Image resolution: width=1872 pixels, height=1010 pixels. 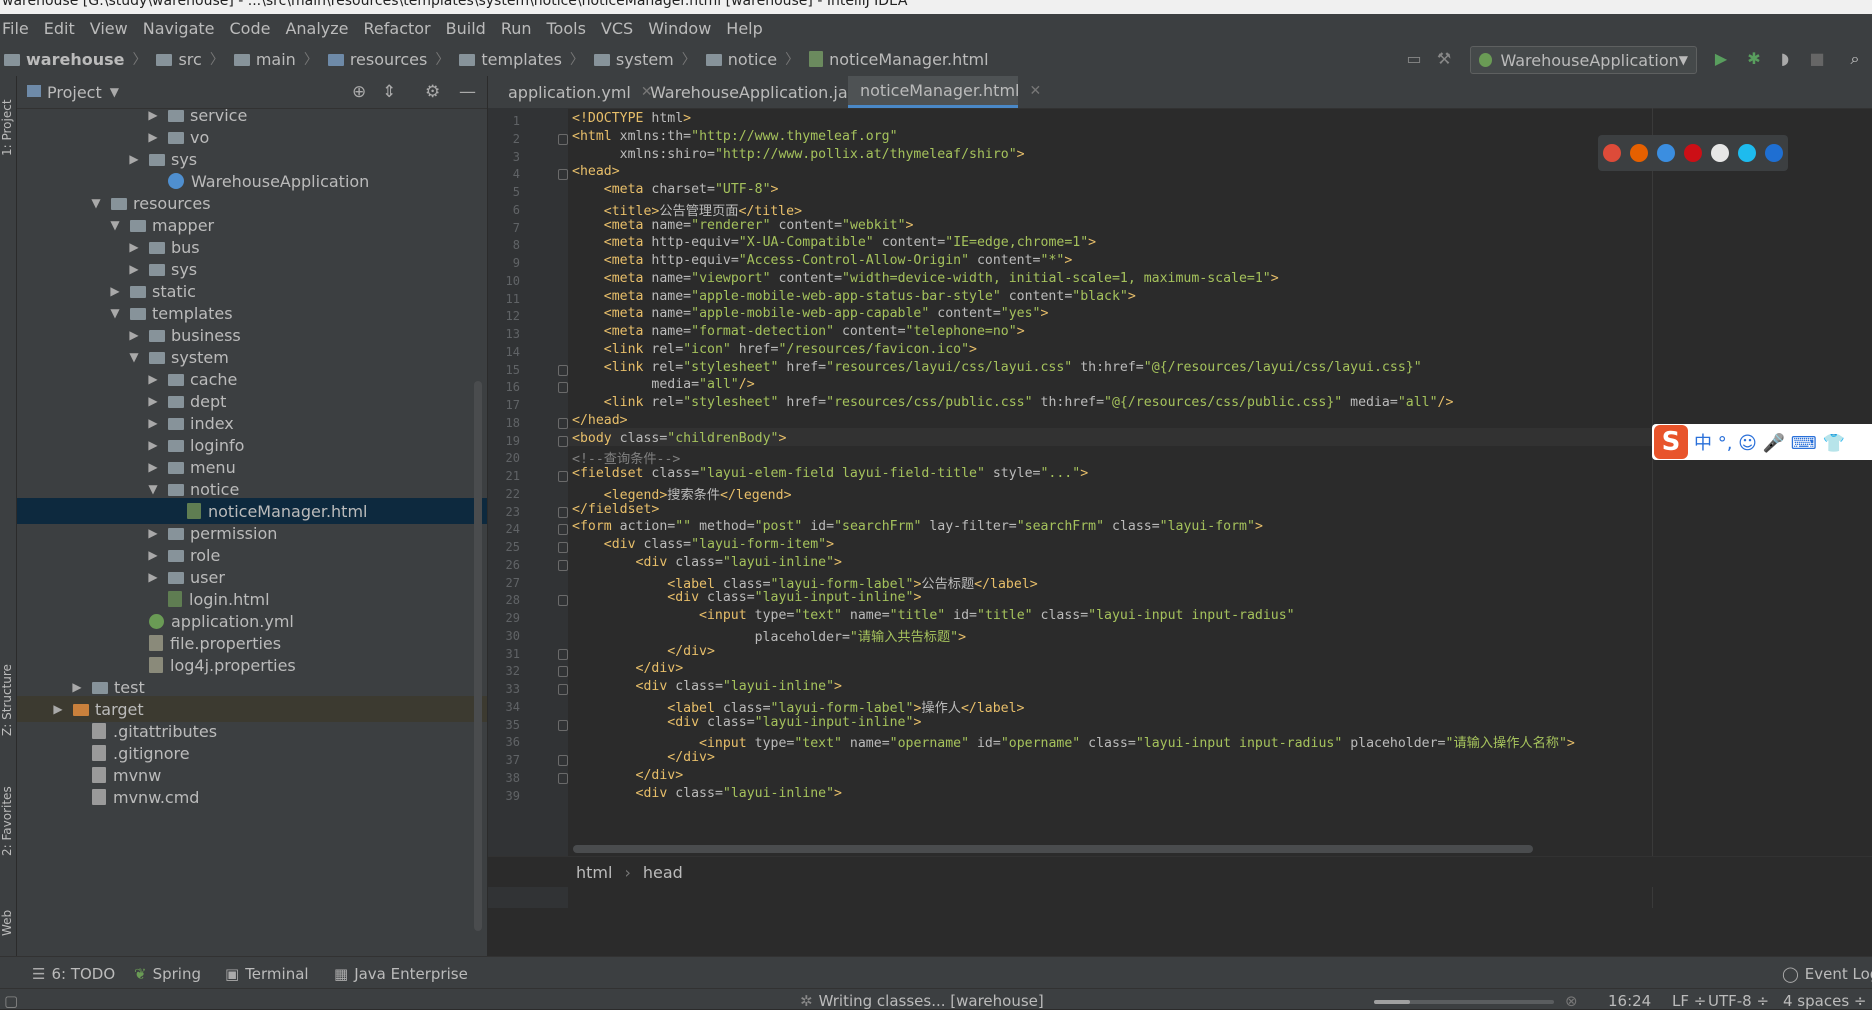 I want to click on gear-icon: ⚙, so click(x=432, y=92).